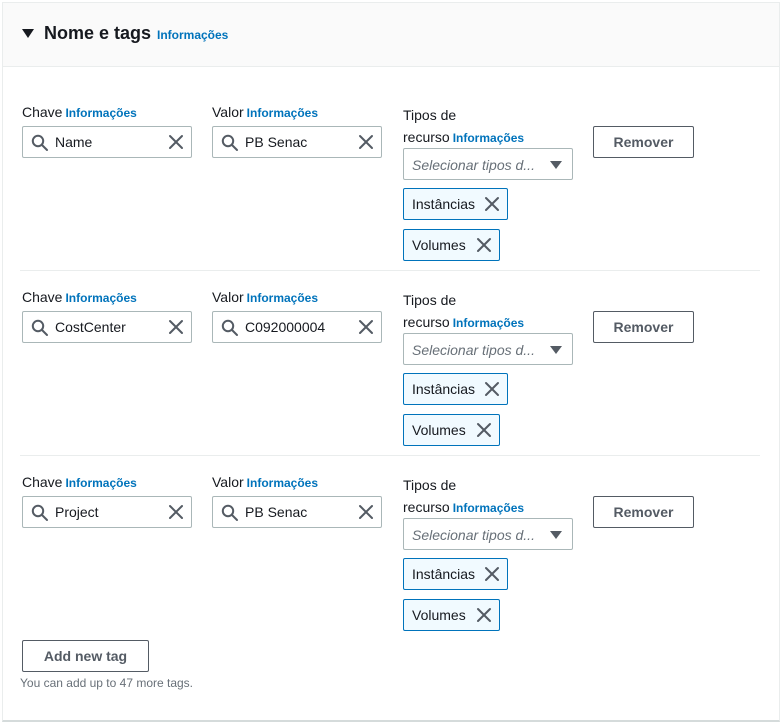 This screenshot has width=784, height=726. What do you see at coordinates (28, 33) in the screenshot?
I see `caret-down-icon` at bounding box center [28, 33].